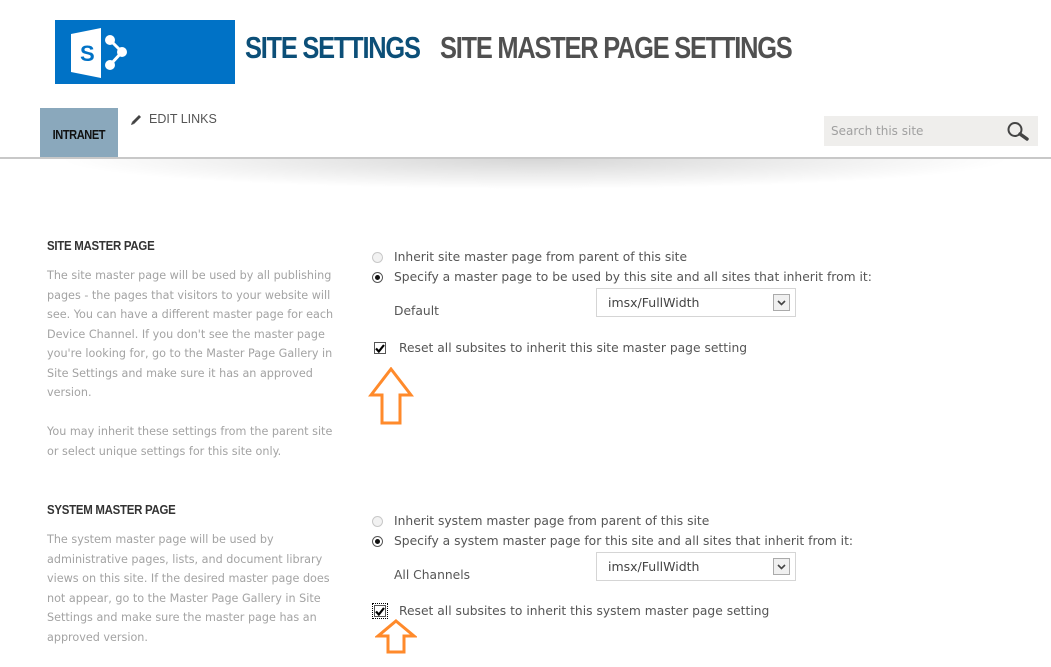 The image size is (1051, 667). I want to click on system-reset-subsites-checkbox, so click(380, 611).